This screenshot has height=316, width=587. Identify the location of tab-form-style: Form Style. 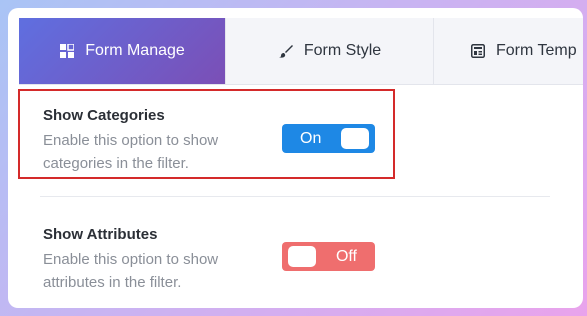
(330, 51).